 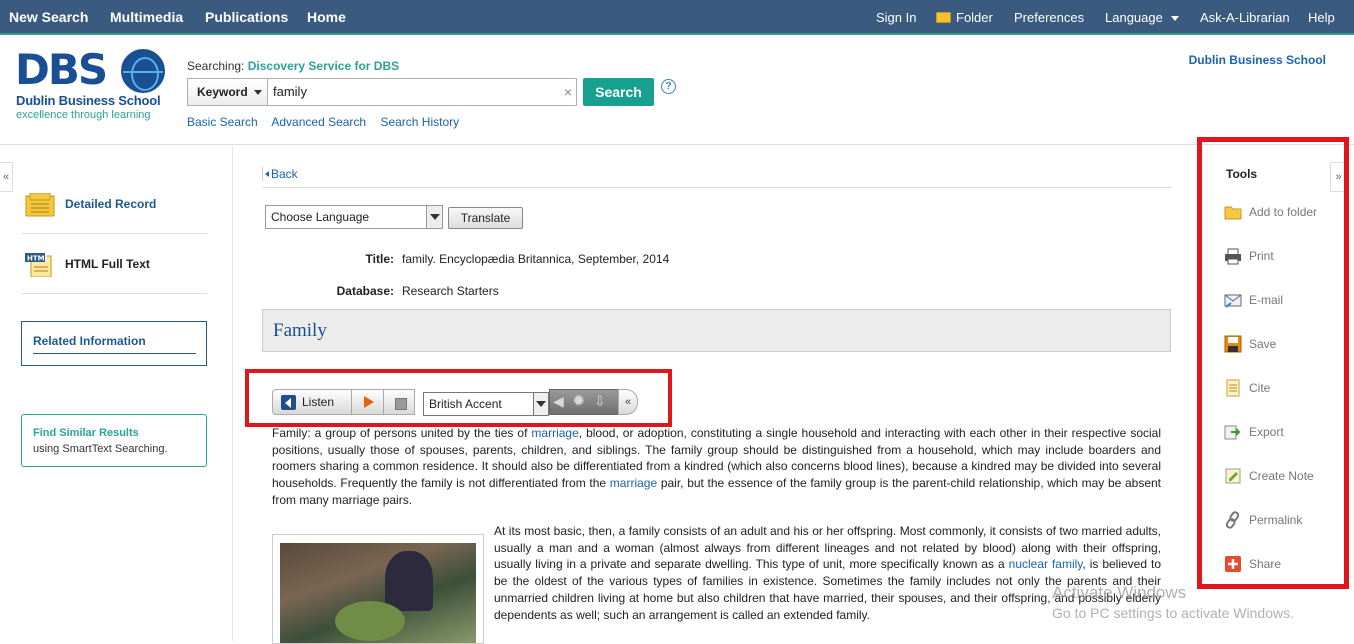 I want to click on searching-label: Searching: Discovery Service for DBS, so click(x=293, y=66).